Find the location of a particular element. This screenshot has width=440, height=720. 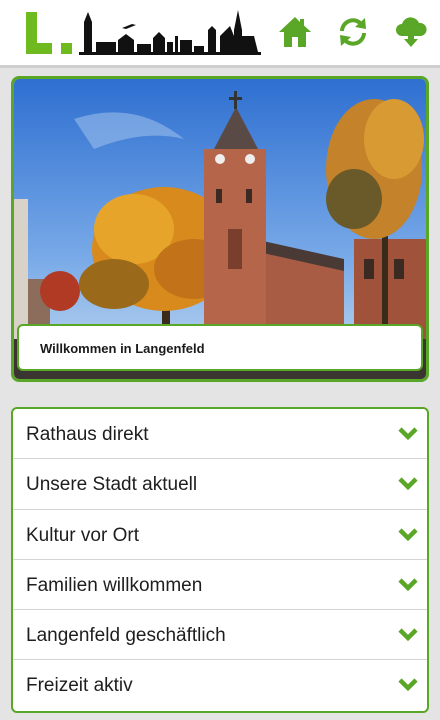

home-button is located at coordinates (295, 32).